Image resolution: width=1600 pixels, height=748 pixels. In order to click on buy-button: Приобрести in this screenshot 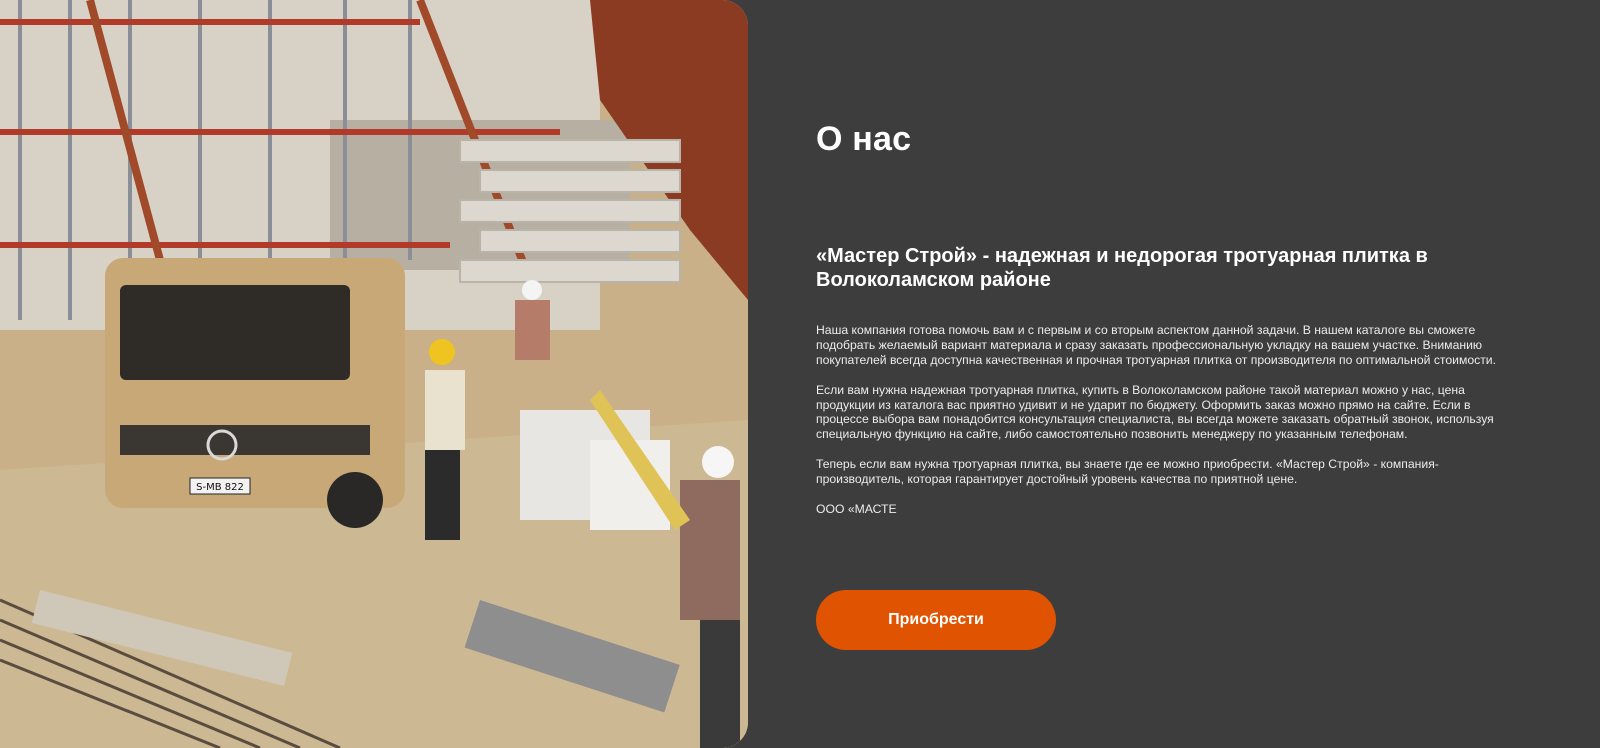, I will do `click(936, 620)`.